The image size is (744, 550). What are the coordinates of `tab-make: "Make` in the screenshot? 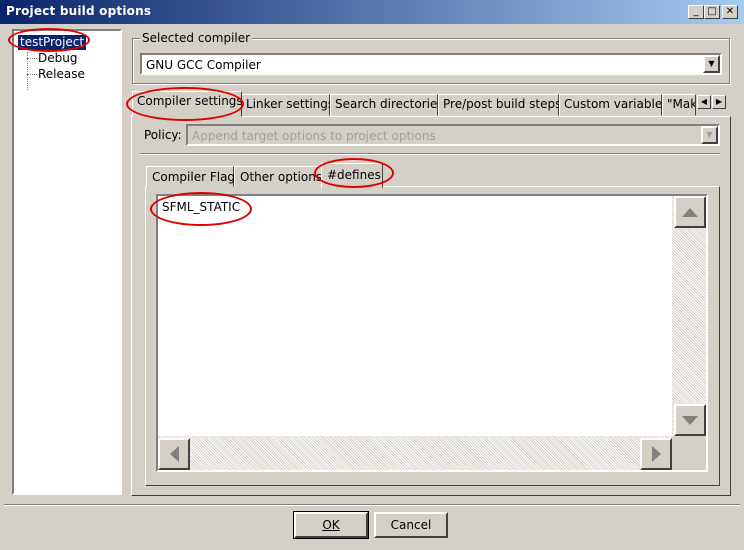 It's located at (679, 105).